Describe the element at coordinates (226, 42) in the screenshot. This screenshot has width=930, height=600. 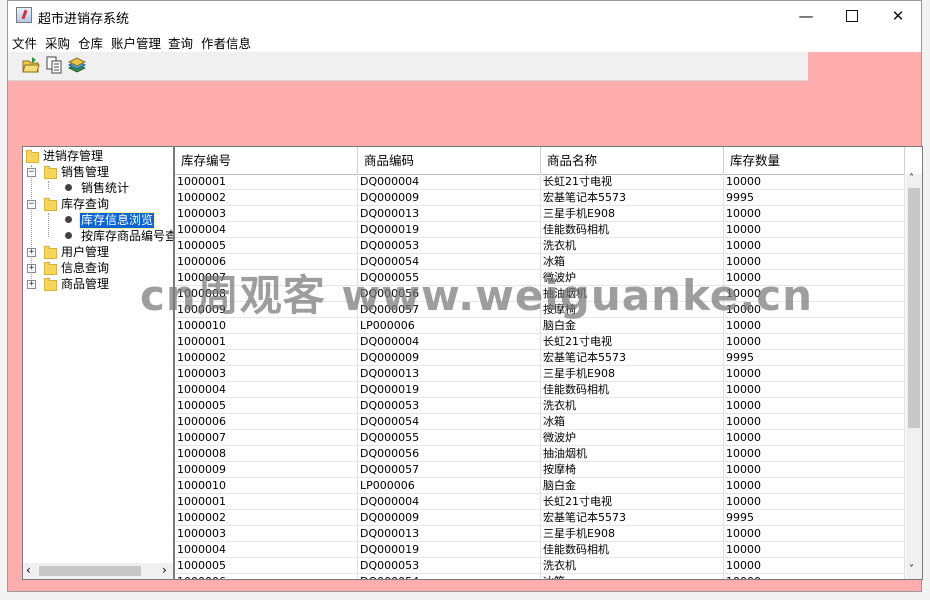
I see `menu-author: 作者信息` at that location.